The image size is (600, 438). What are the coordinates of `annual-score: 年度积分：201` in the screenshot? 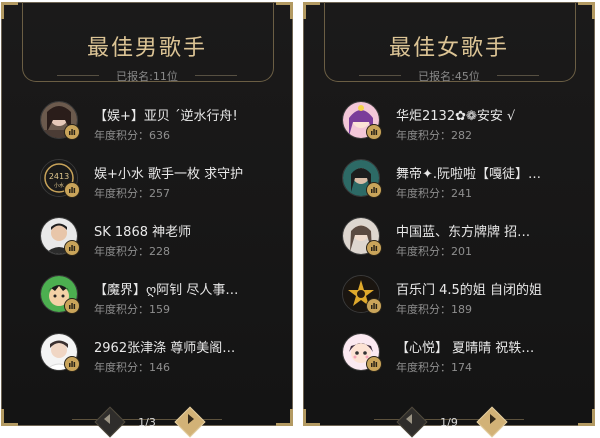 It's located at (434, 251).